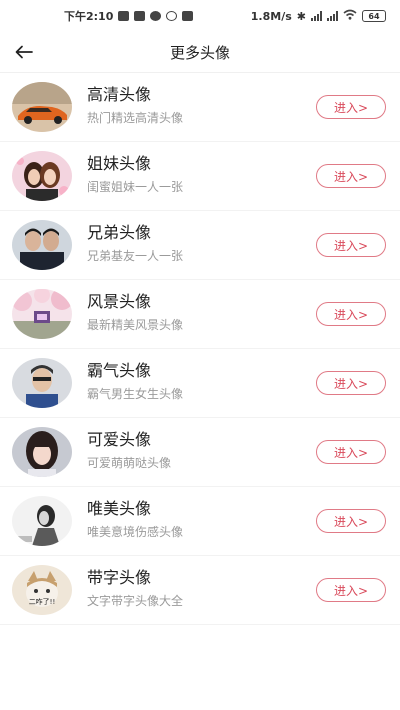 The height and width of the screenshot is (710, 400). Describe the element at coordinates (89, 16) in the screenshot. I see `status-time: 下午2:10` at that location.